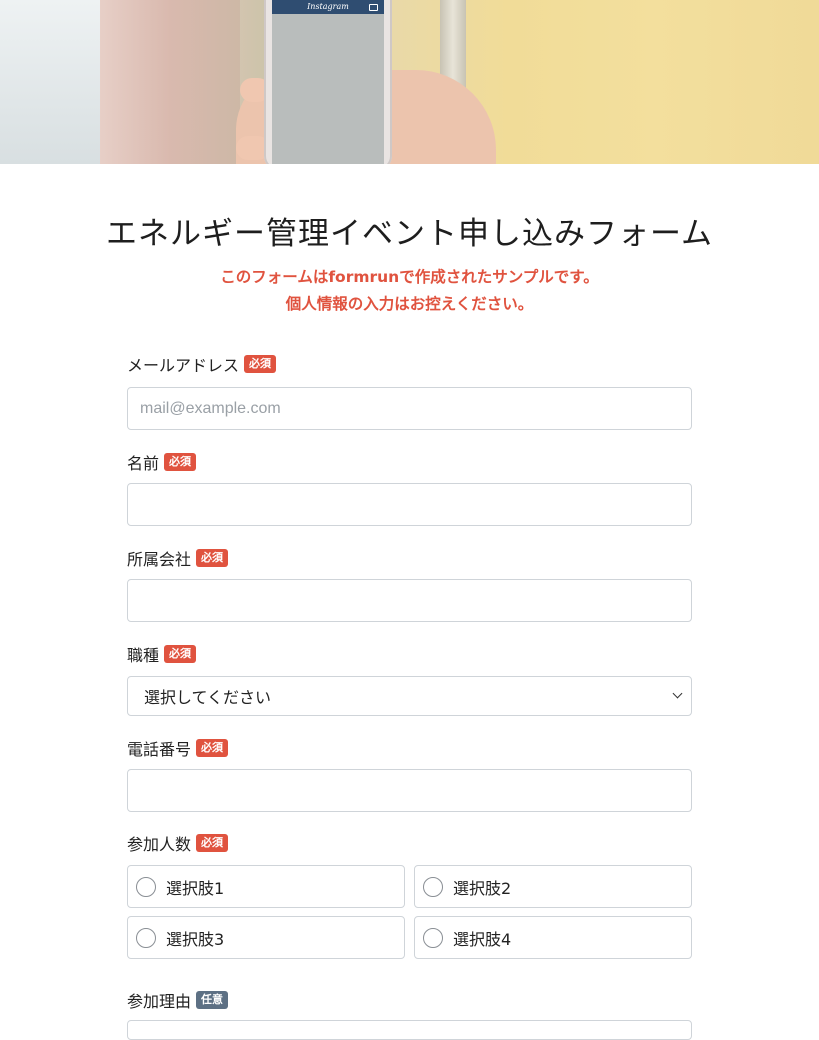  I want to click on reason-label: 参加理由 任意, so click(178, 1000).